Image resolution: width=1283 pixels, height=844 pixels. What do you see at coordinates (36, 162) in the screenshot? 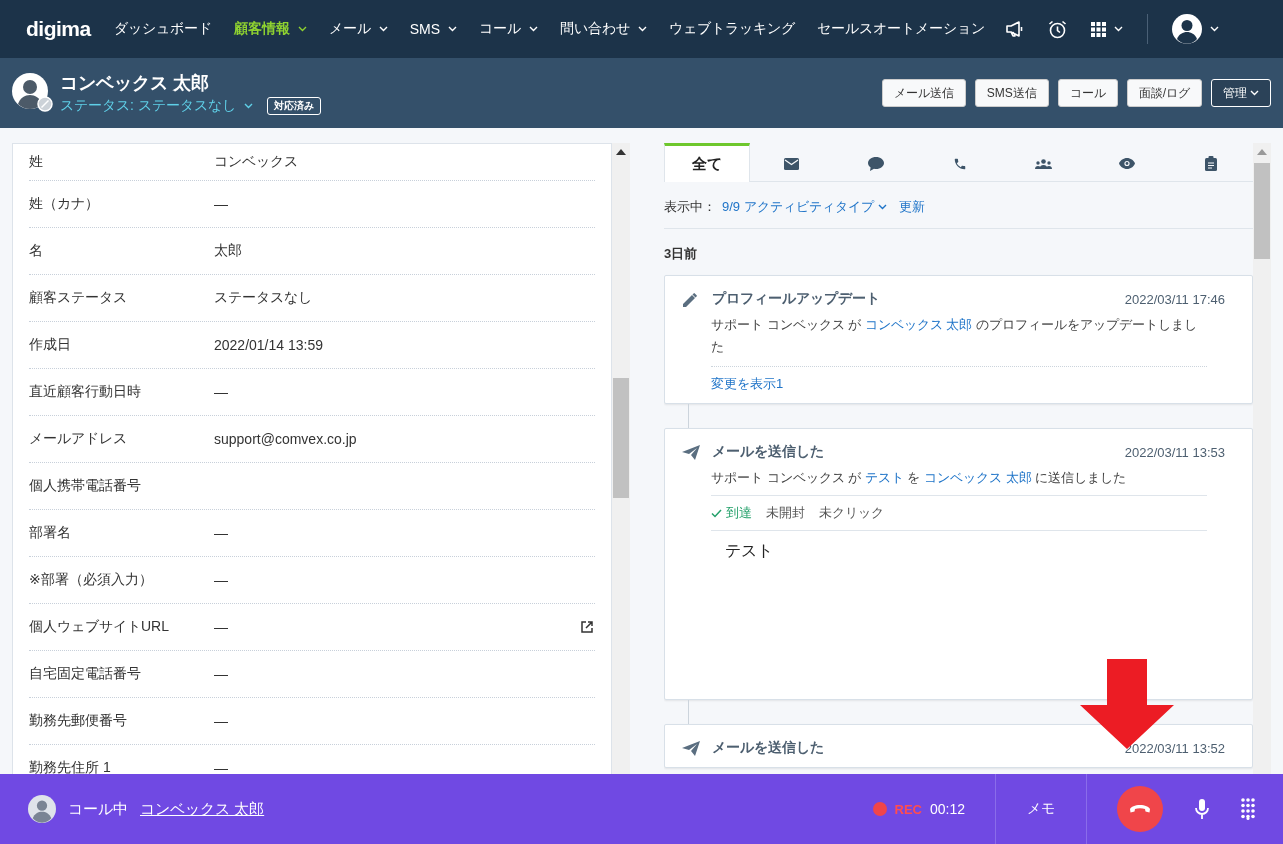
I see `field-label: 姓` at bounding box center [36, 162].